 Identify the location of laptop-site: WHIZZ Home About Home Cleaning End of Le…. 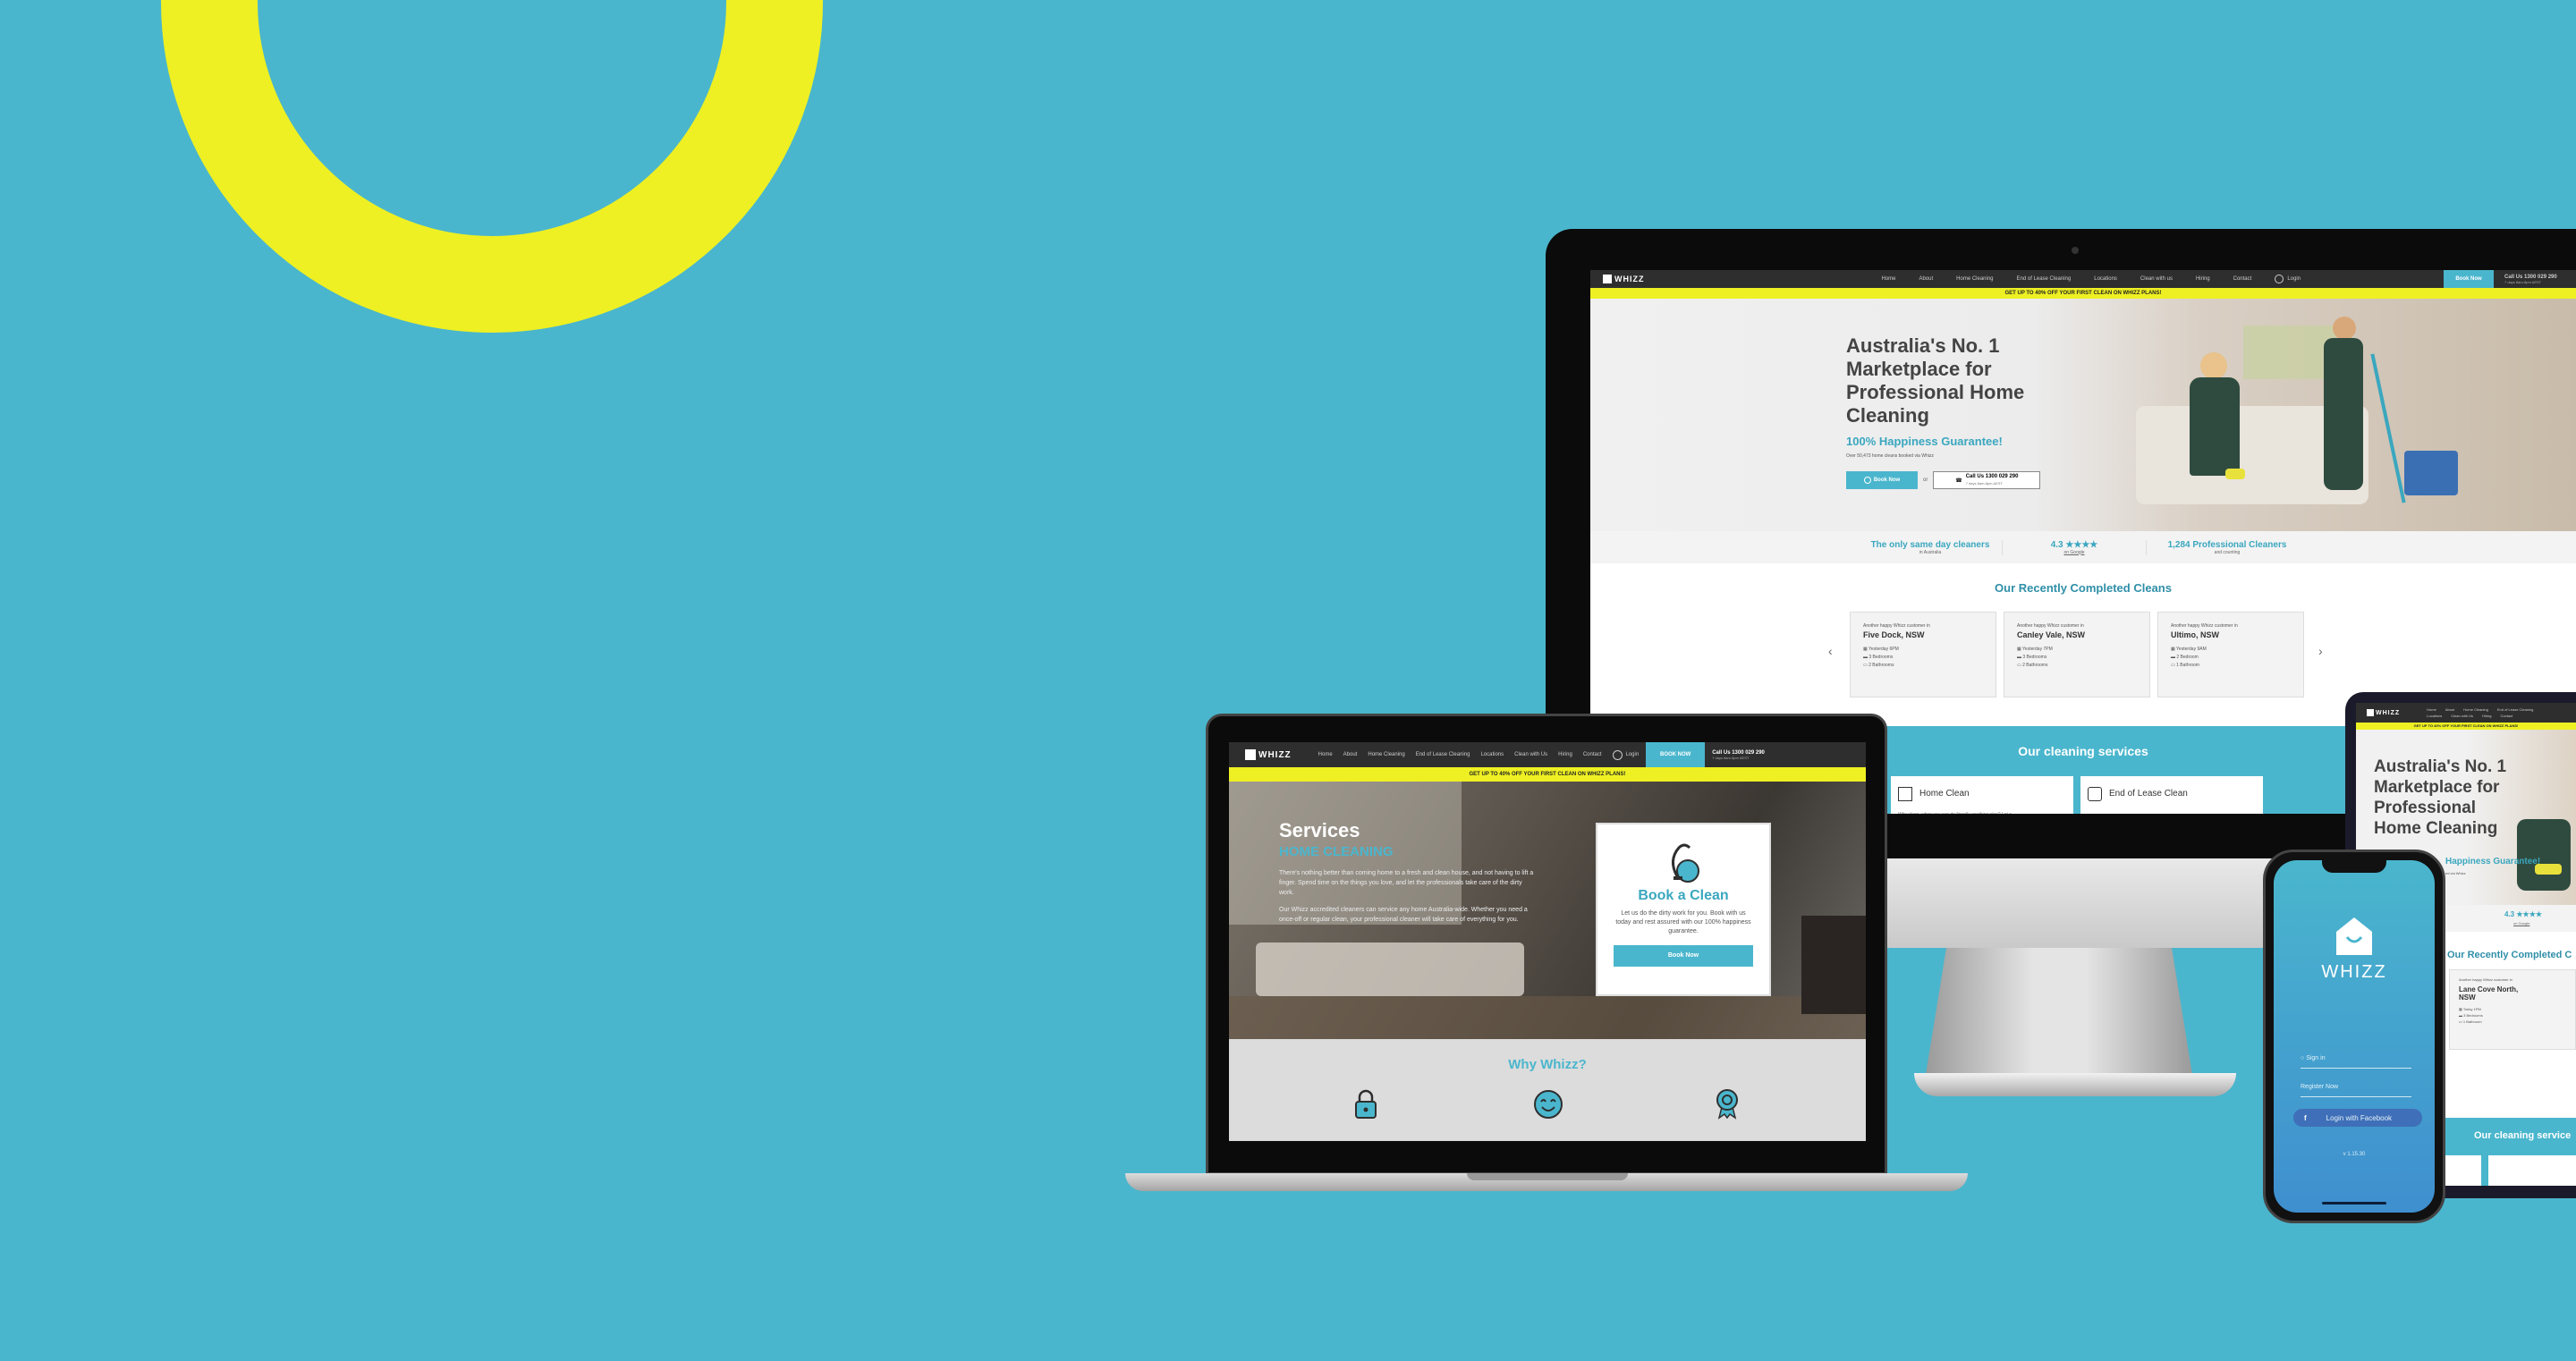
(1547, 942).